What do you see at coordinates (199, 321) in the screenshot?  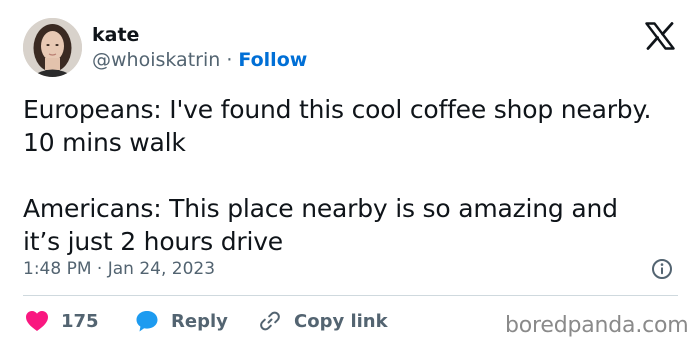 I see `reply-label: Reply` at bounding box center [199, 321].